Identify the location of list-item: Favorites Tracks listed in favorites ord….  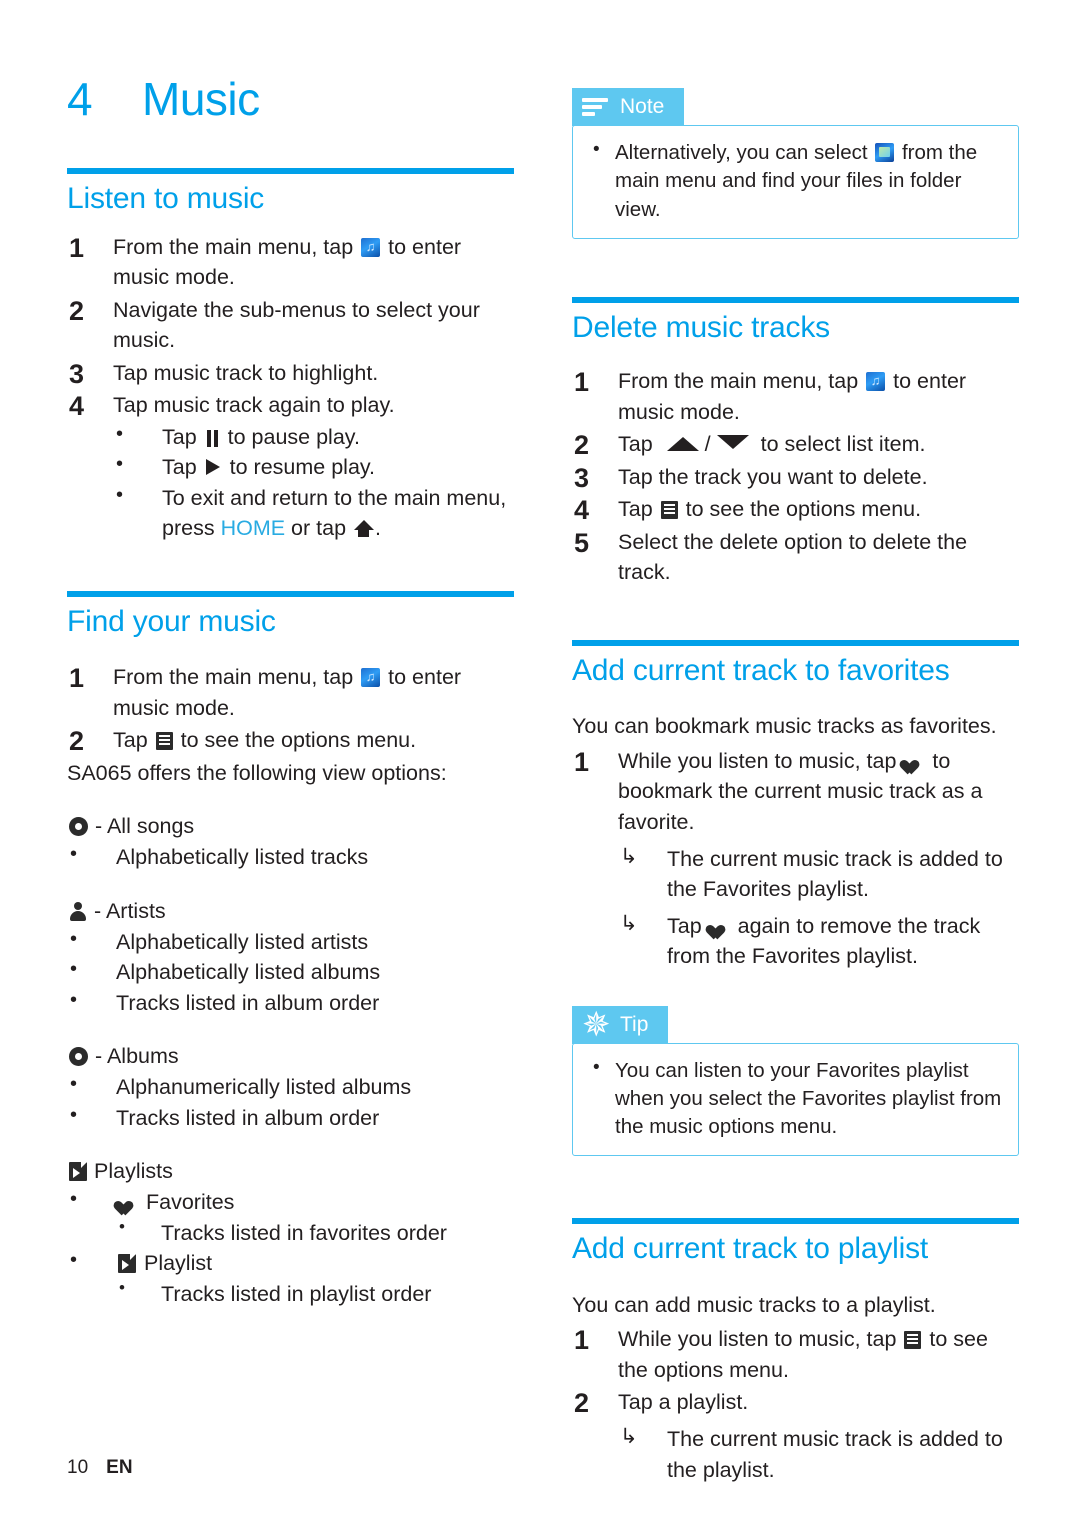
(290, 1217).